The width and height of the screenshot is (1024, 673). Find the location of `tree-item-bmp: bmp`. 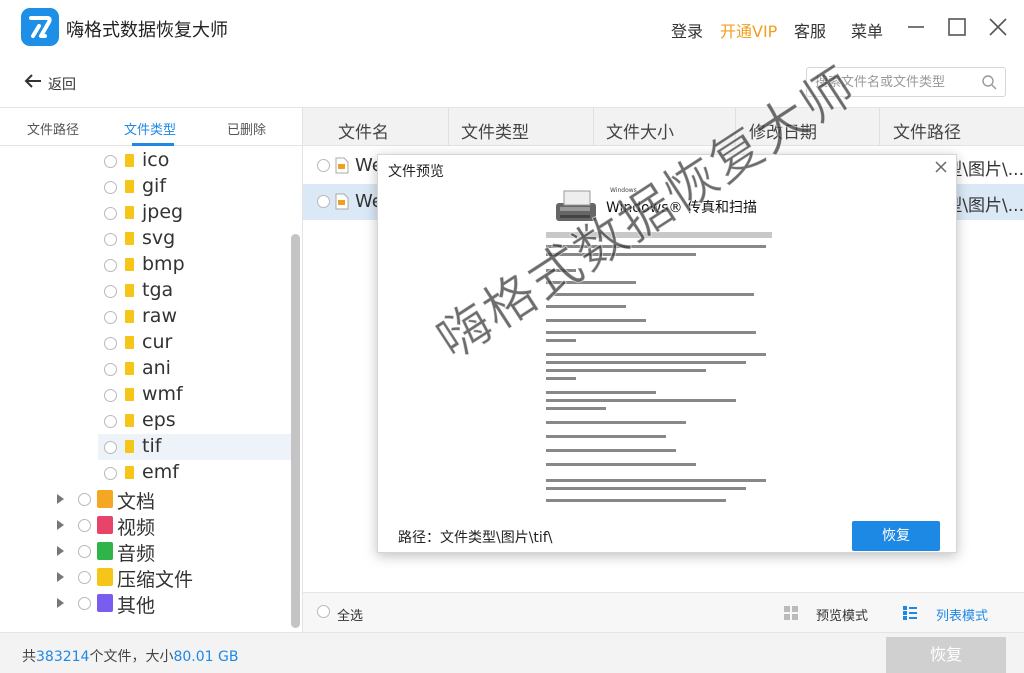

tree-item-bmp: bmp is located at coordinates (146, 265).